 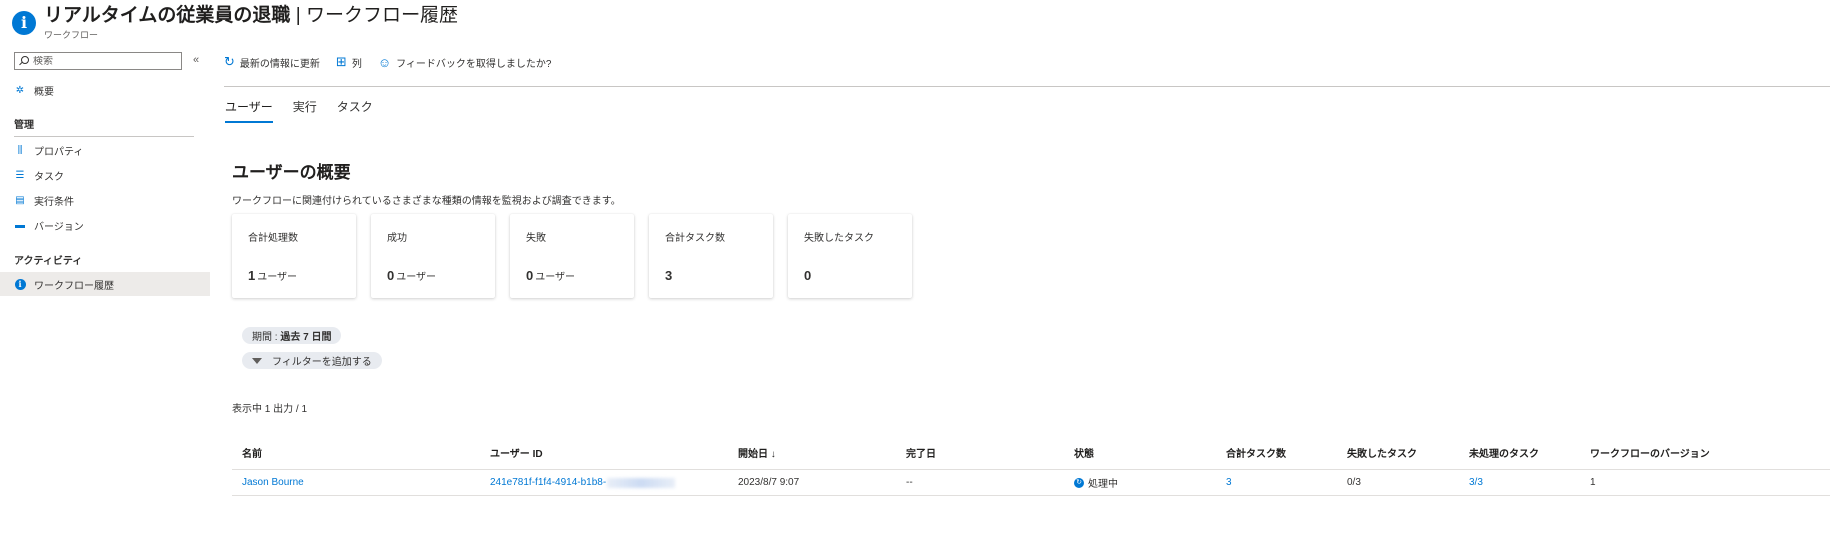 I want to click on page-header: i リアルタイムの従業員の退職 | ワークフロー履歴 ワークフロー, so click(x=235, y=22).